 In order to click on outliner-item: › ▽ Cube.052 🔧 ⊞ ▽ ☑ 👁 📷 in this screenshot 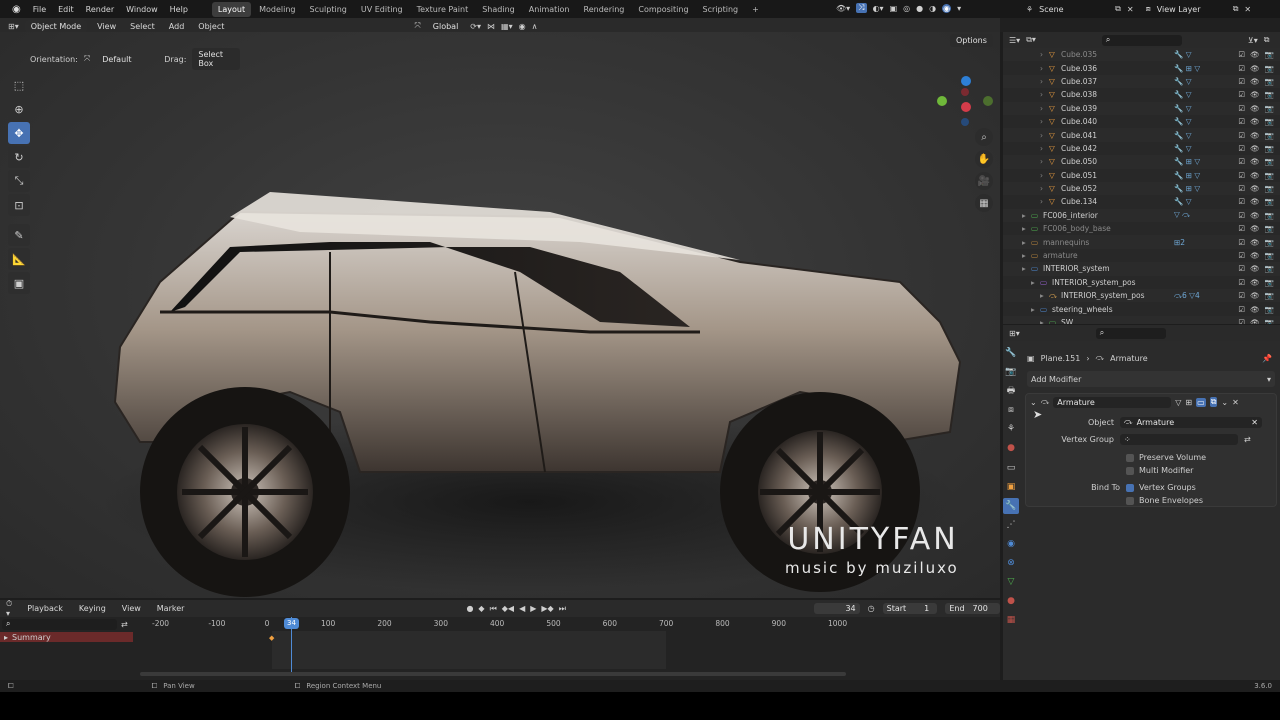, I will do `click(1141, 188)`.